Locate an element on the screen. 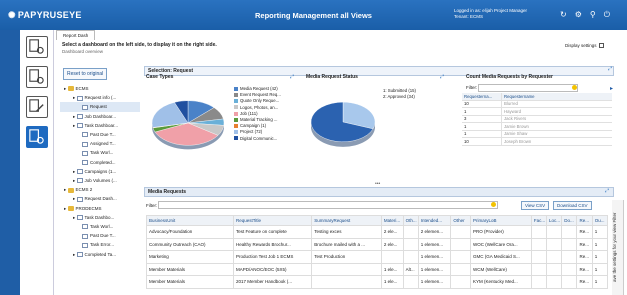 The height and width of the screenshot is (295, 627). dashboard-settings-icon is located at coordinates (37, 47).